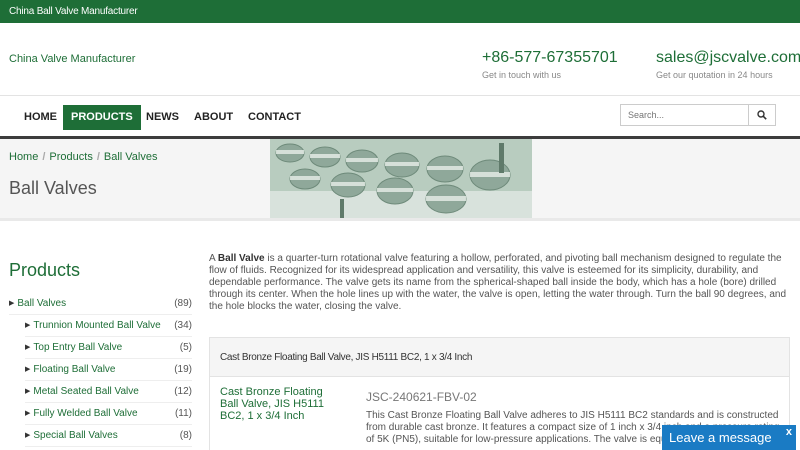 The height and width of the screenshot is (450, 800). I want to click on phone-caption: Get in touch with us, so click(522, 75).